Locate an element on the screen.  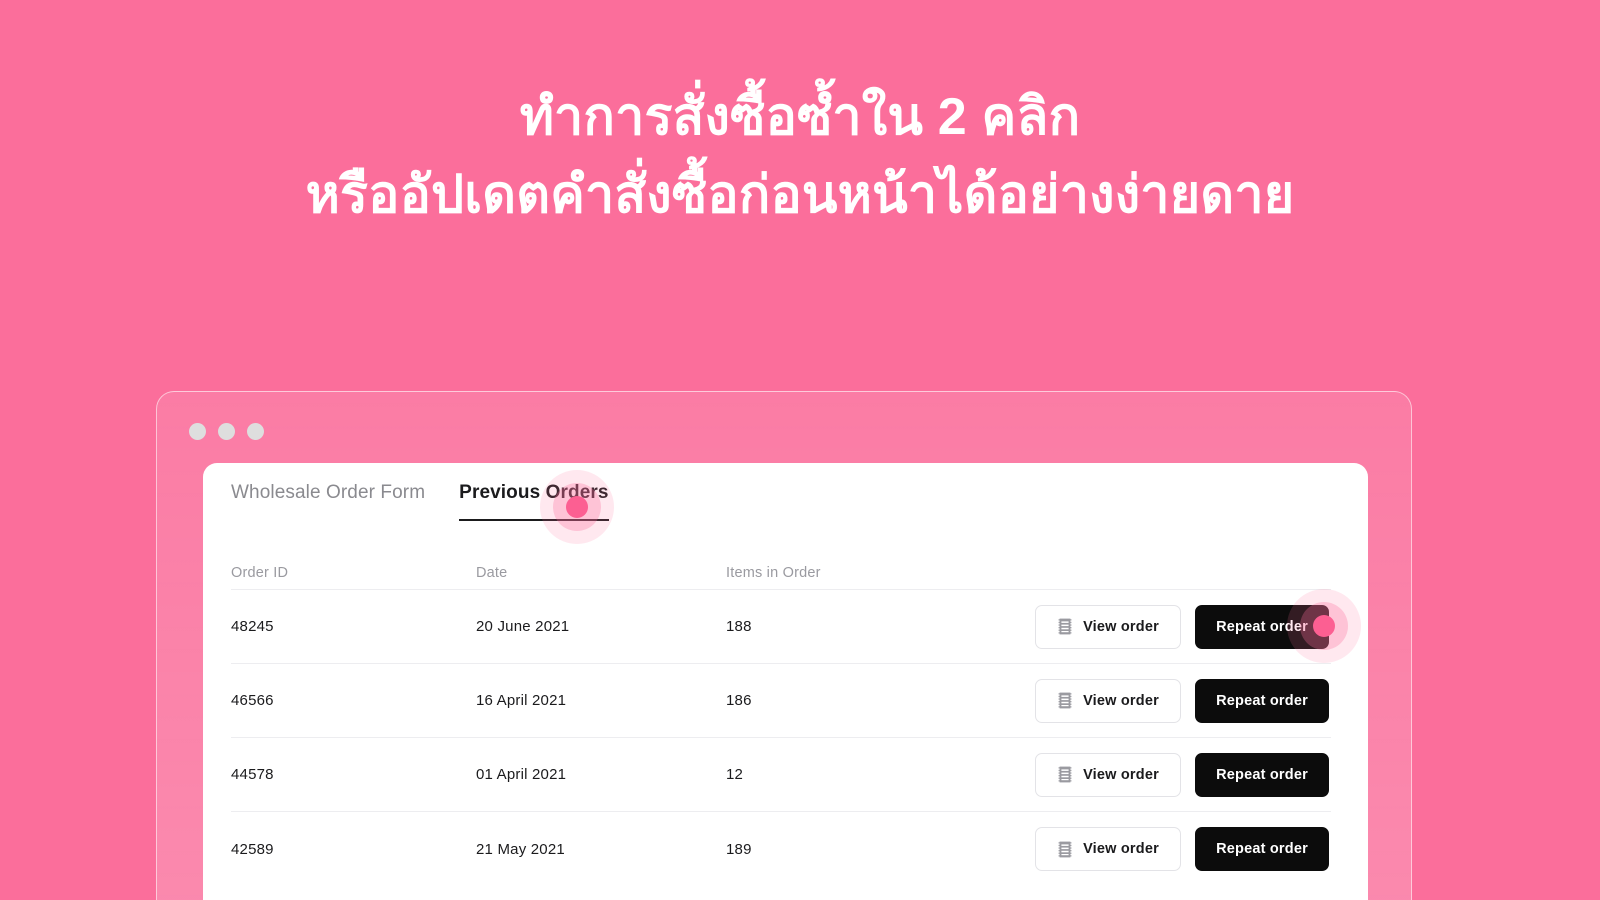
window-controls is located at coordinates (226, 431).